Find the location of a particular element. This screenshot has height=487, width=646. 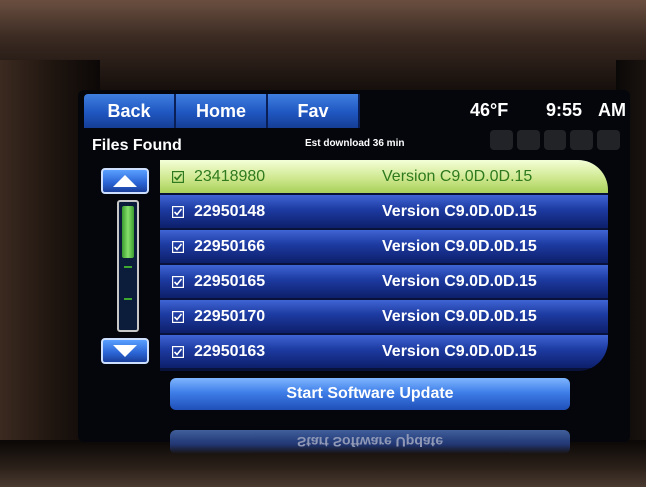

triangle-up-icon is located at coordinates (125, 181).